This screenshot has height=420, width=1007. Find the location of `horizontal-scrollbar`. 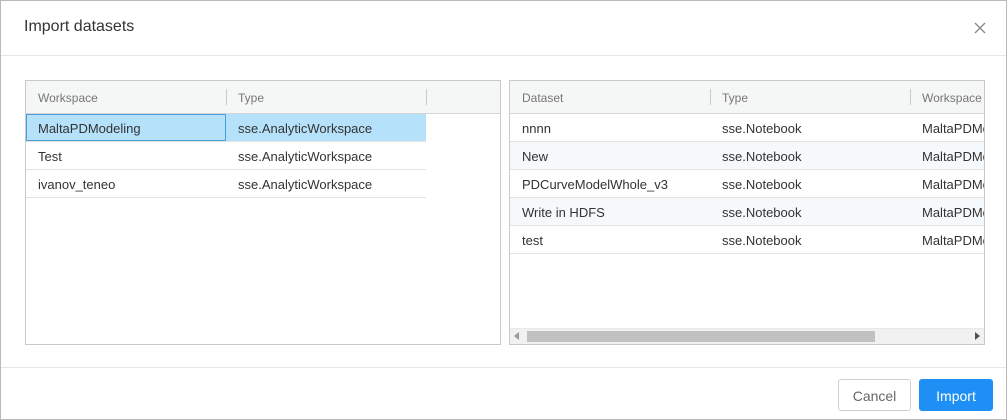

horizontal-scrollbar is located at coordinates (747, 336).